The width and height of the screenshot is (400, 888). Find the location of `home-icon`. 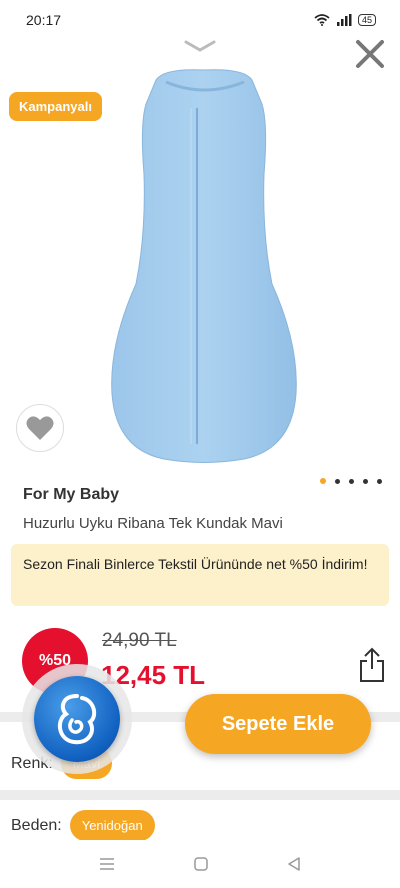

home-icon is located at coordinates (201, 864).